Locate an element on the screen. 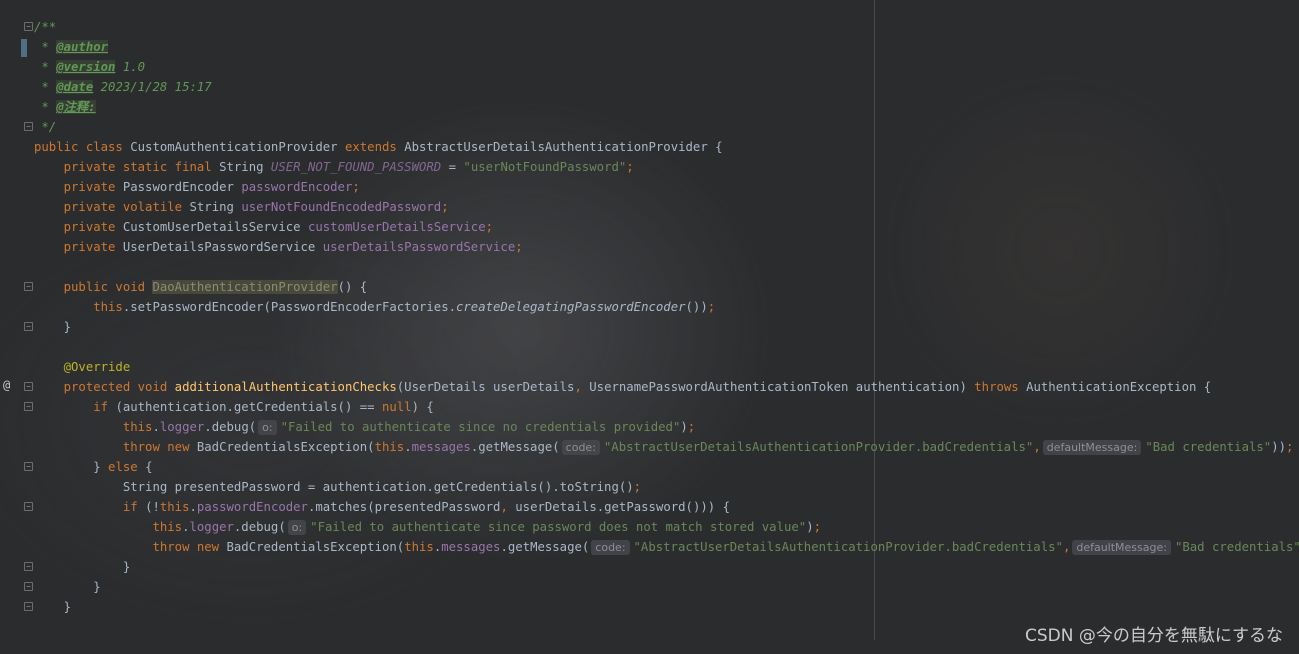  code-token: logger is located at coordinates (211, 527).